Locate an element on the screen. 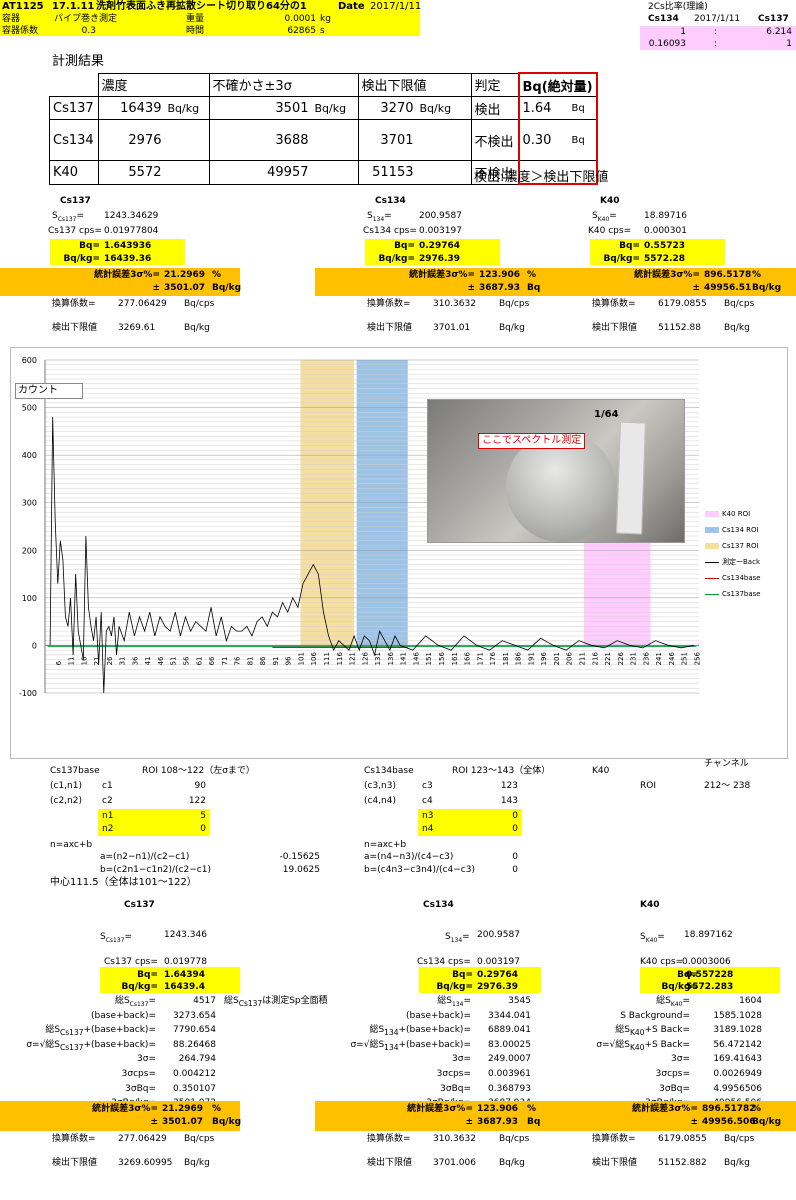 The height and width of the screenshot is (1200, 796). k40-det-title: K40 is located at coordinates (650, 905).